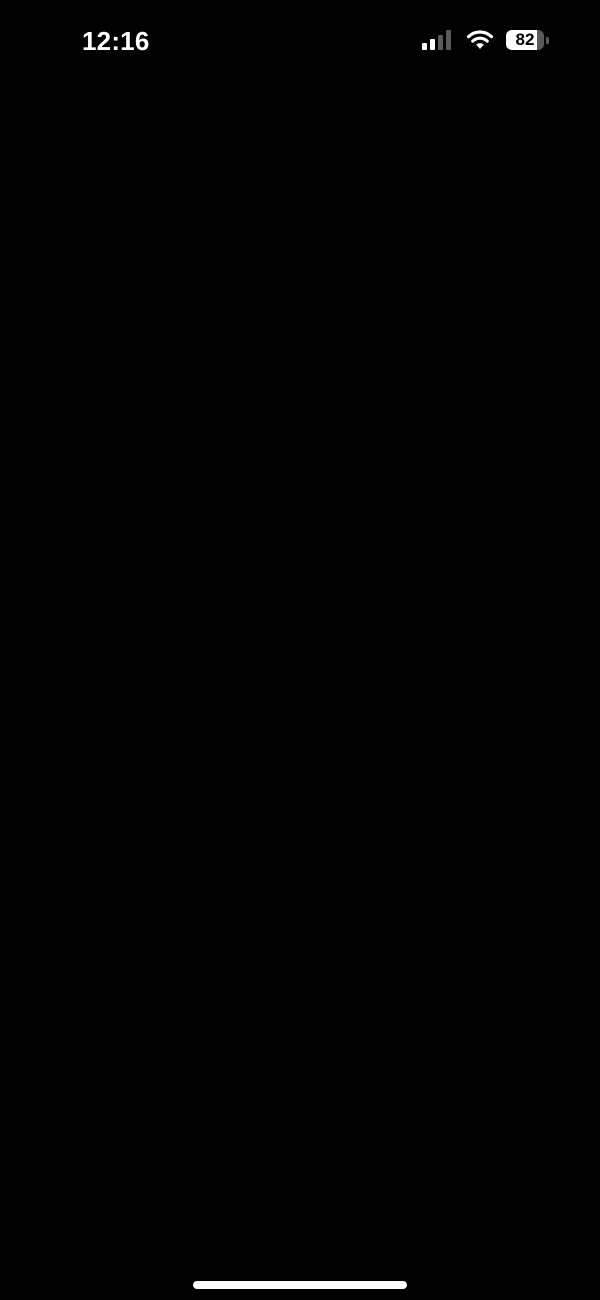 This screenshot has width=600, height=1300. What do you see at coordinates (300, 40) in the screenshot?
I see `status-bar: 12:16 82` at bounding box center [300, 40].